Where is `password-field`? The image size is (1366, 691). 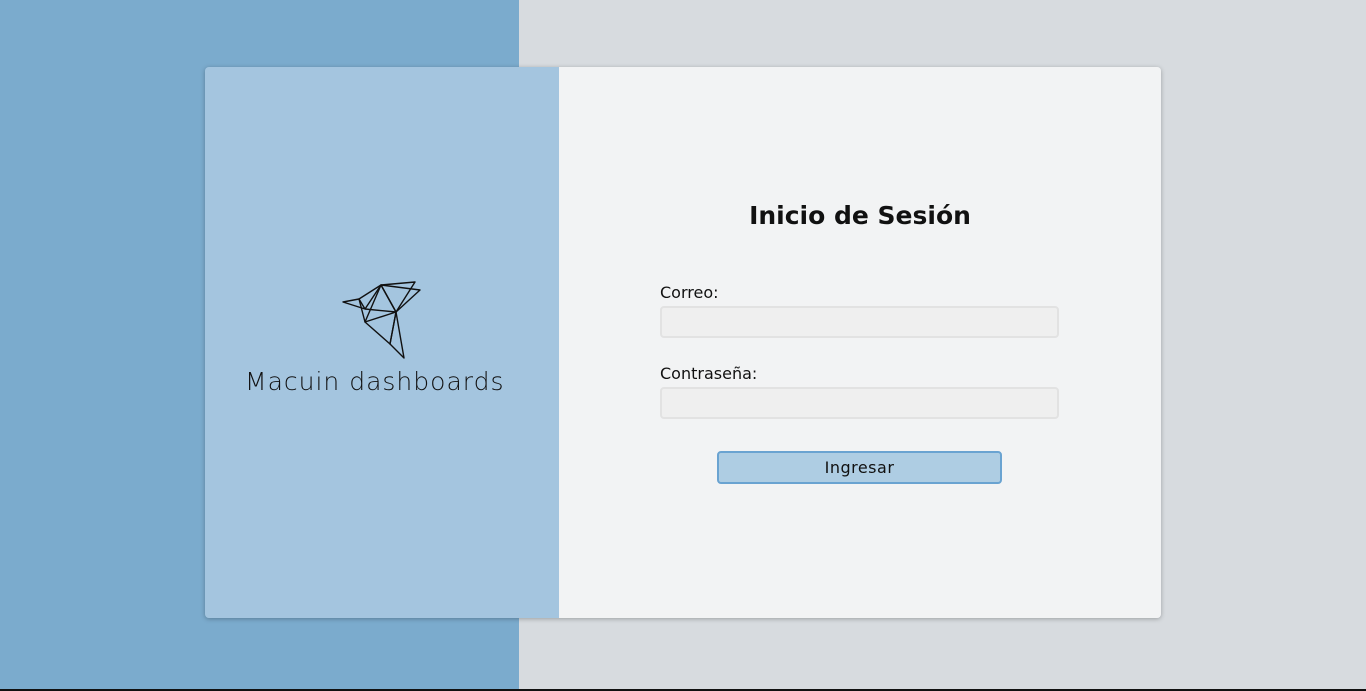 password-field is located at coordinates (859, 403).